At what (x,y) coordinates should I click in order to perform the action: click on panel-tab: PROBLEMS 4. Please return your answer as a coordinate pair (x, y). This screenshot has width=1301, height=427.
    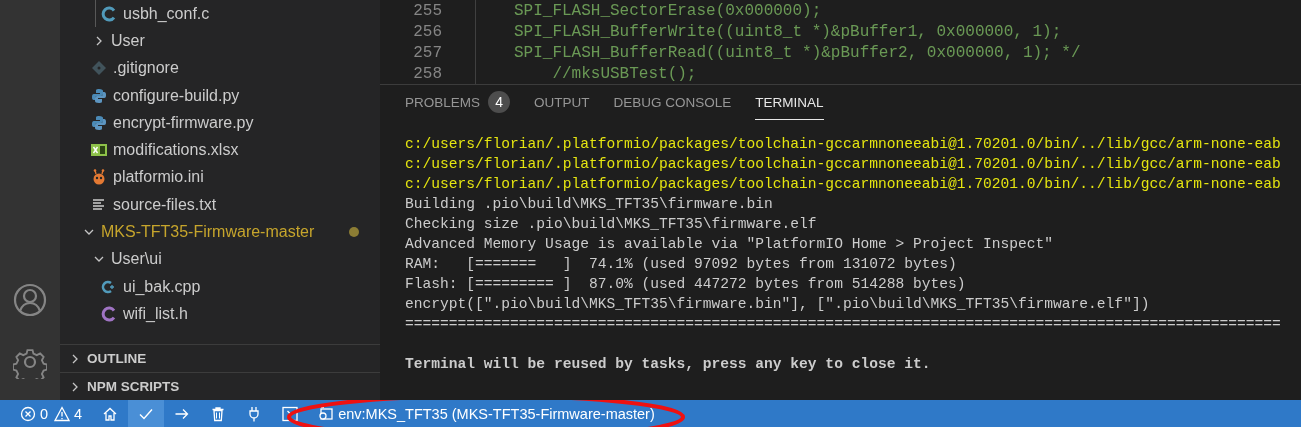
    Looking at the image, I should click on (458, 102).